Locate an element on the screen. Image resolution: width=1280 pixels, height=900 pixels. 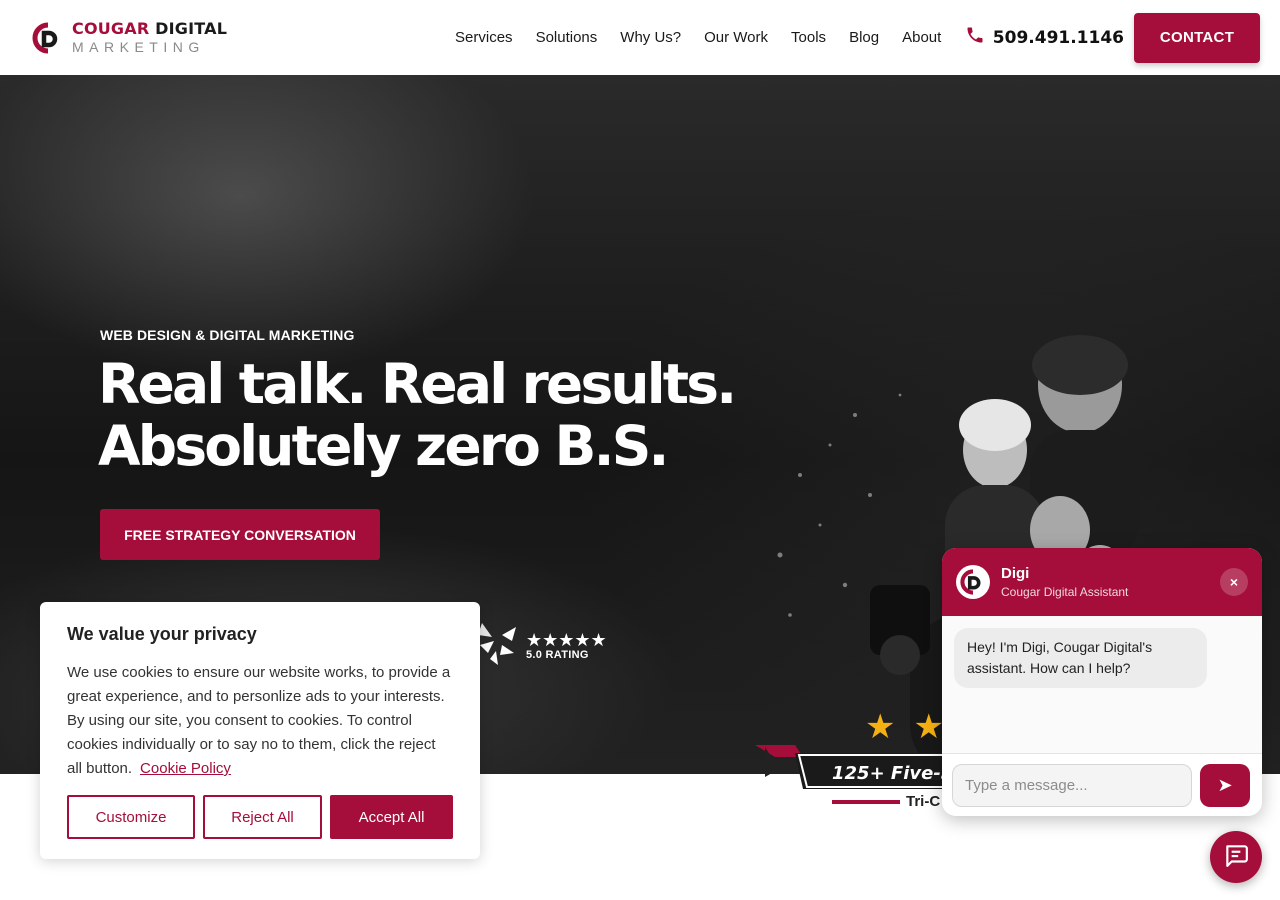
contact-button: CONTACT is located at coordinates (1197, 37).